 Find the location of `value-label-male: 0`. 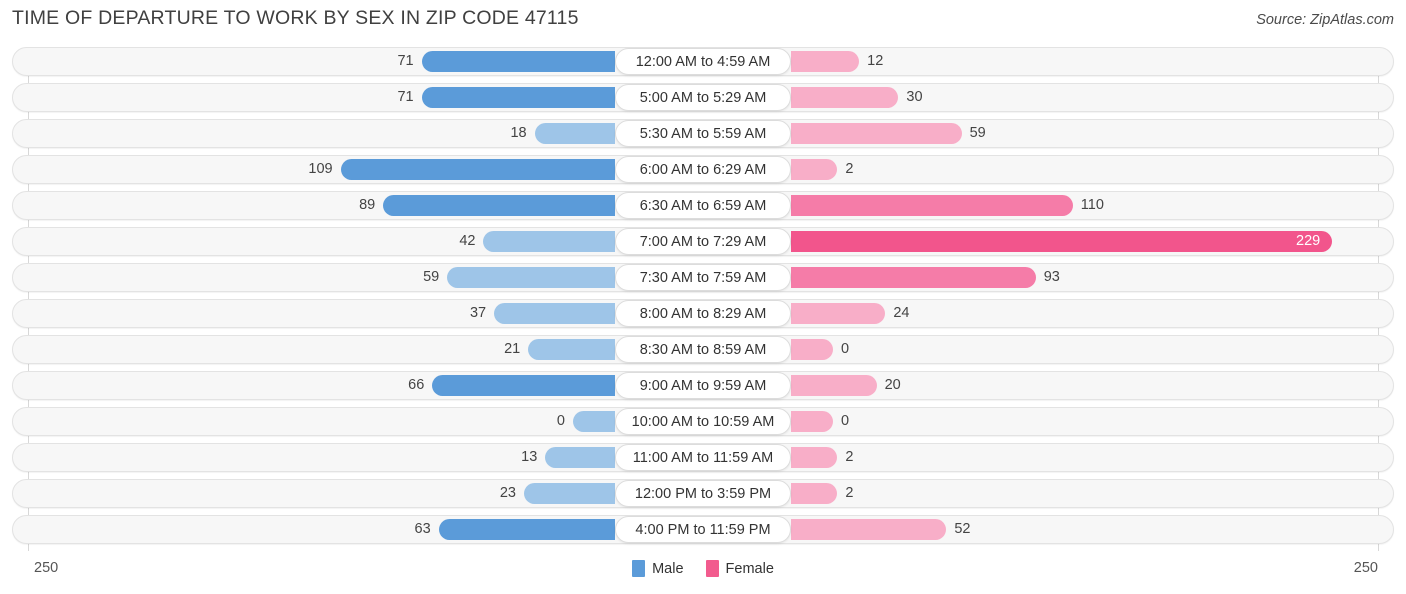

value-label-male: 0 is located at coordinates (560, 421).